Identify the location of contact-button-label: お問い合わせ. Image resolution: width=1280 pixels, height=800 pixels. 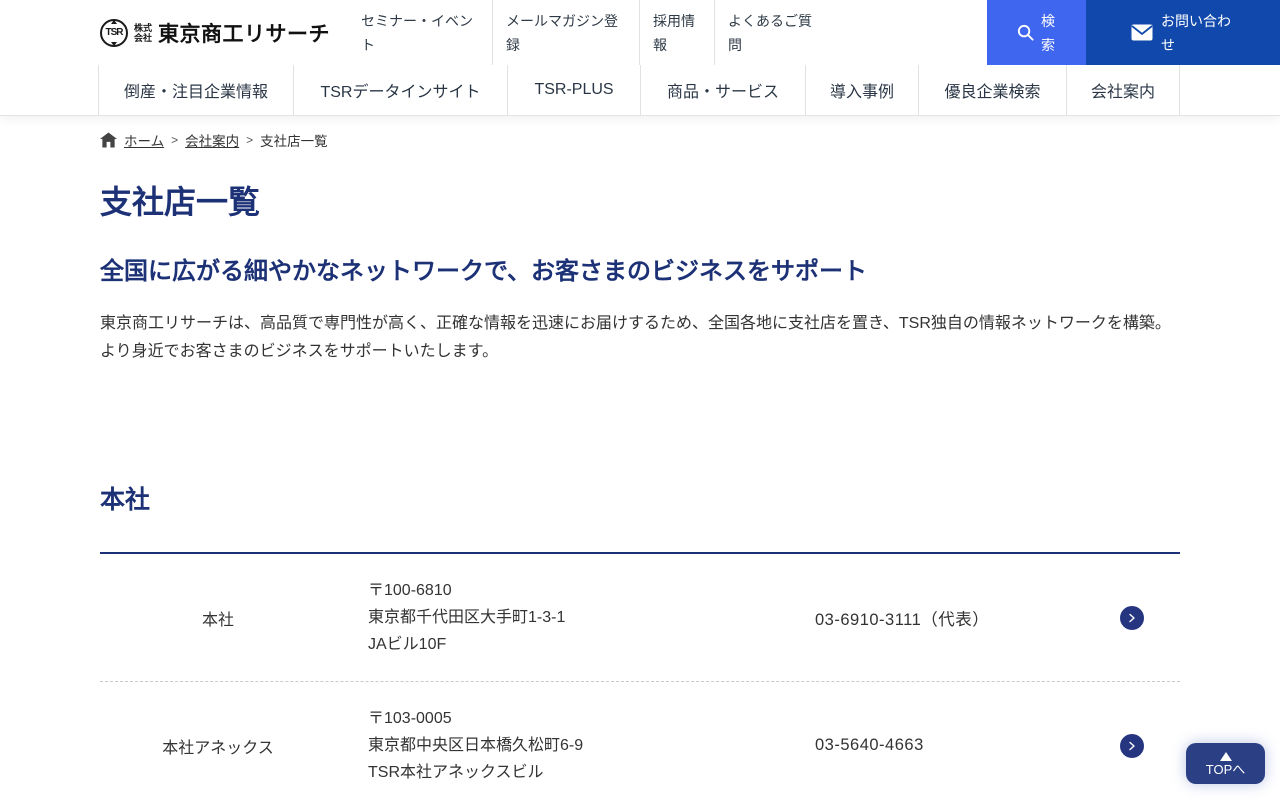
(1196, 32).